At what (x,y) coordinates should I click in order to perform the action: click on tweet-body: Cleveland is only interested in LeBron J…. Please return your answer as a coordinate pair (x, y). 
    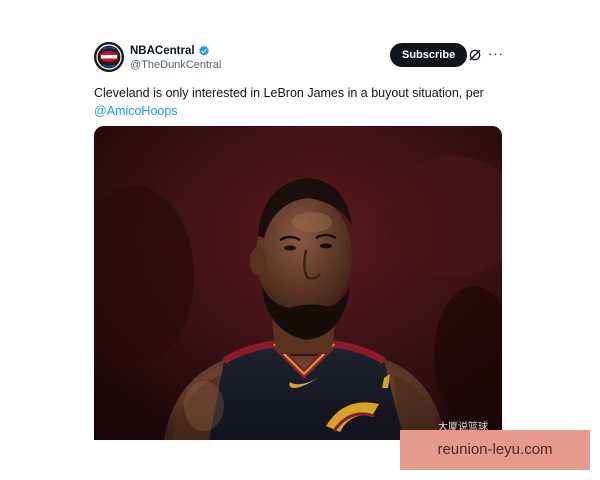
    Looking at the image, I should click on (289, 93).